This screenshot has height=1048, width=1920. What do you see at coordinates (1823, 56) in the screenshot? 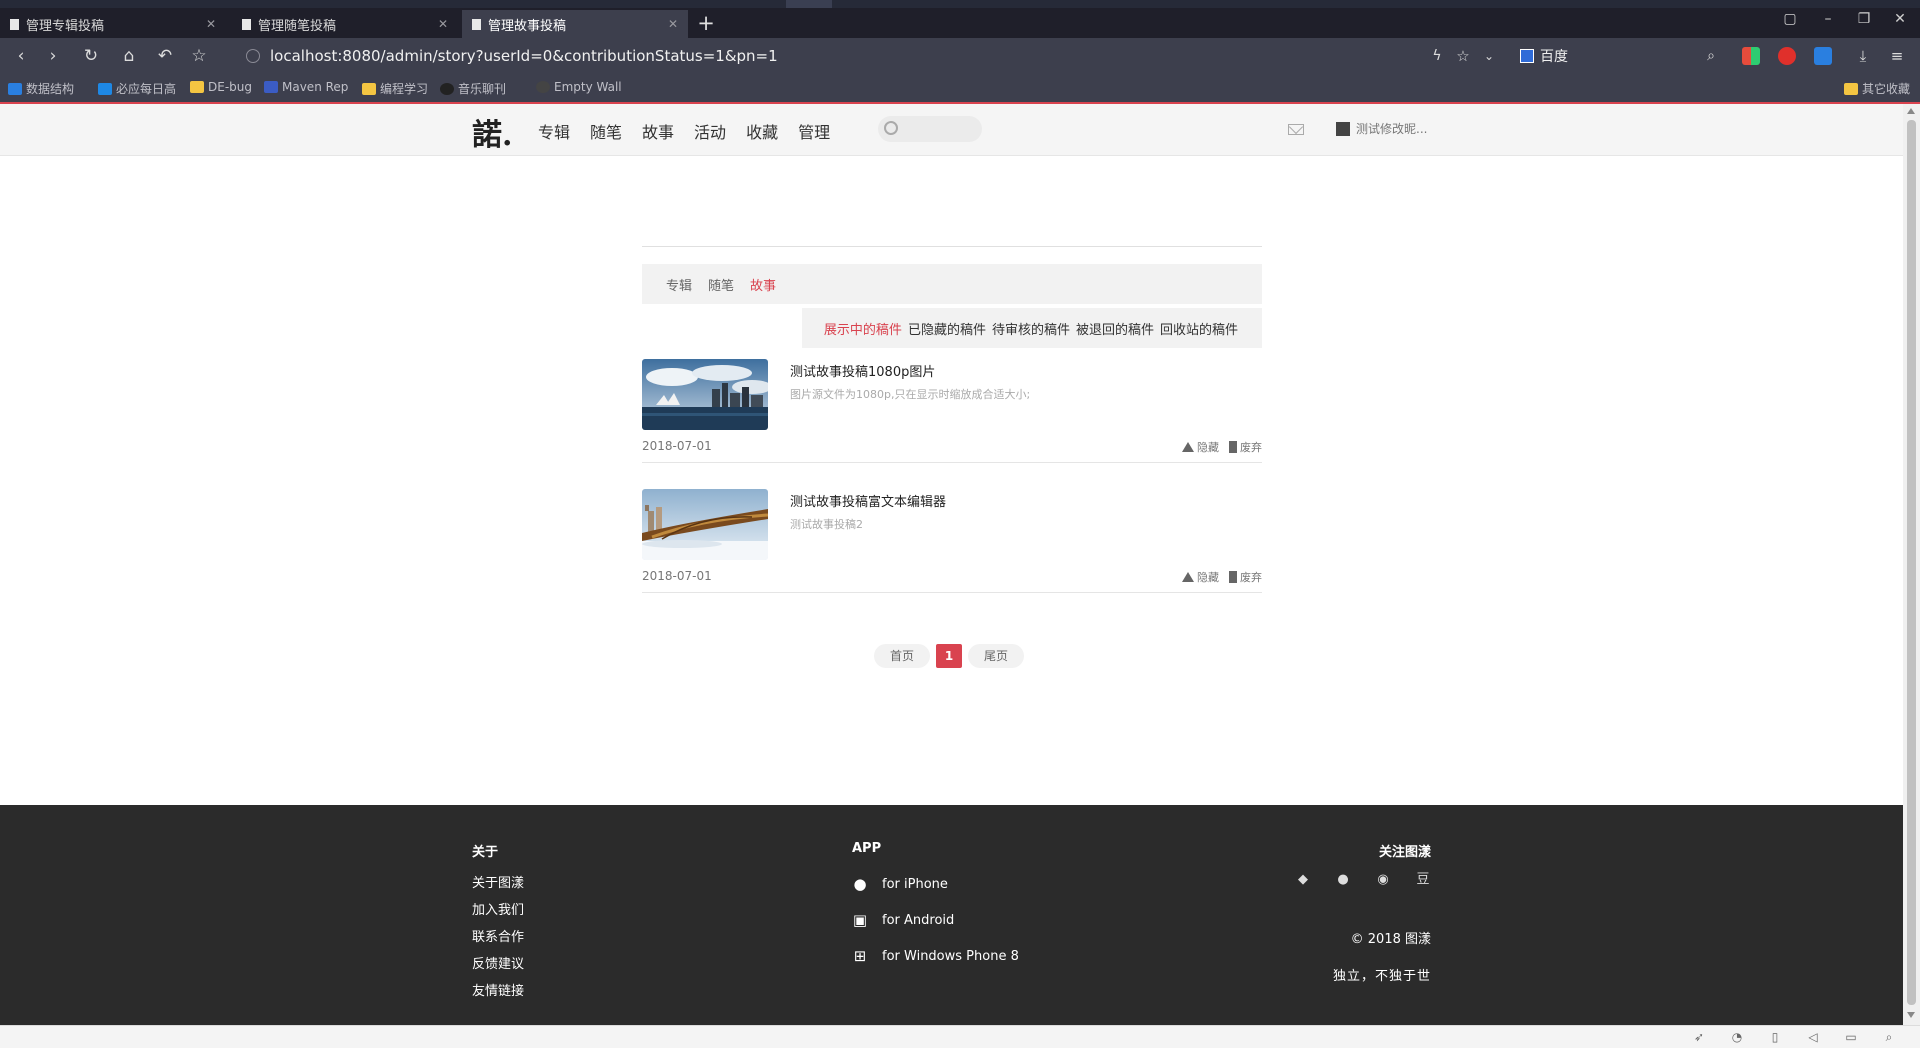
I see `zhihu-extension-icon` at bounding box center [1823, 56].